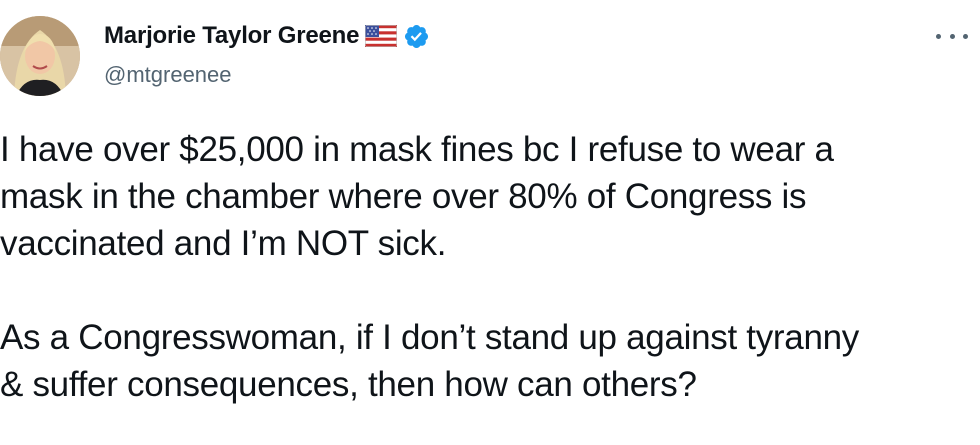 This screenshot has height=445, width=980. What do you see at coordinates (168, 75) in the screenshot?
I see `author-handle: @mtgreenee` at bounding box center [168, 75].